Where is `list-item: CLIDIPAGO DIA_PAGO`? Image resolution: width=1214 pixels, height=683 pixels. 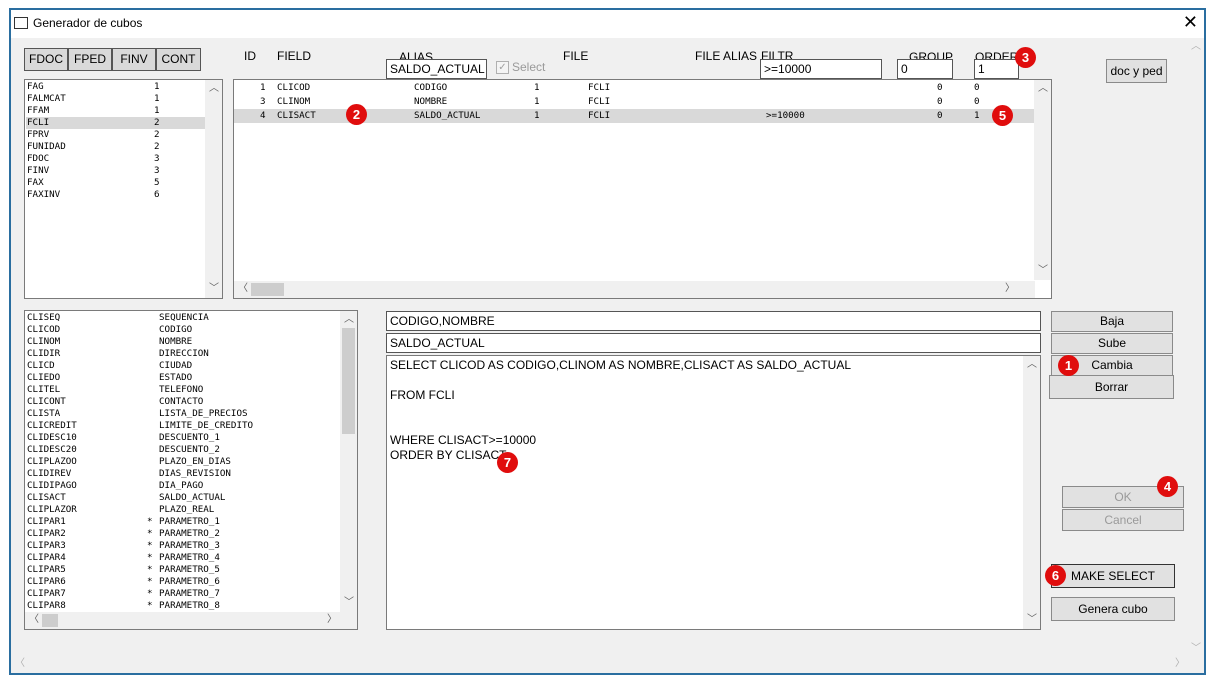
list-item: CLIDIPAGO DIA_PAGO is located at coordinates (183, 486).